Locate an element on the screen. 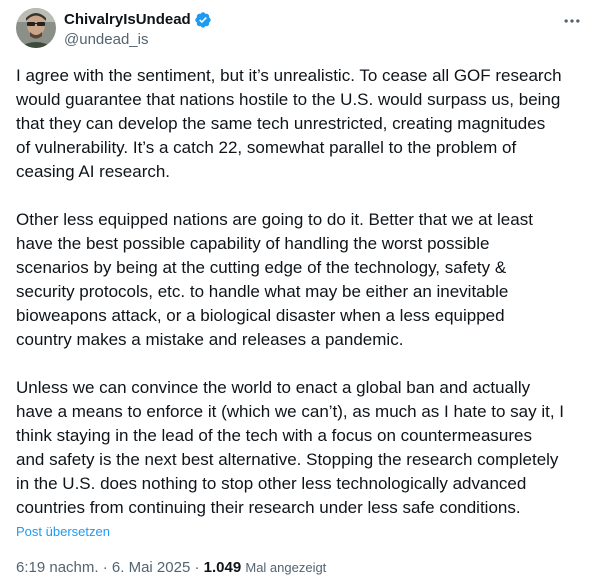  author-names: ChivalryIsUndead @undead_is is located at coordinates (138, 30).